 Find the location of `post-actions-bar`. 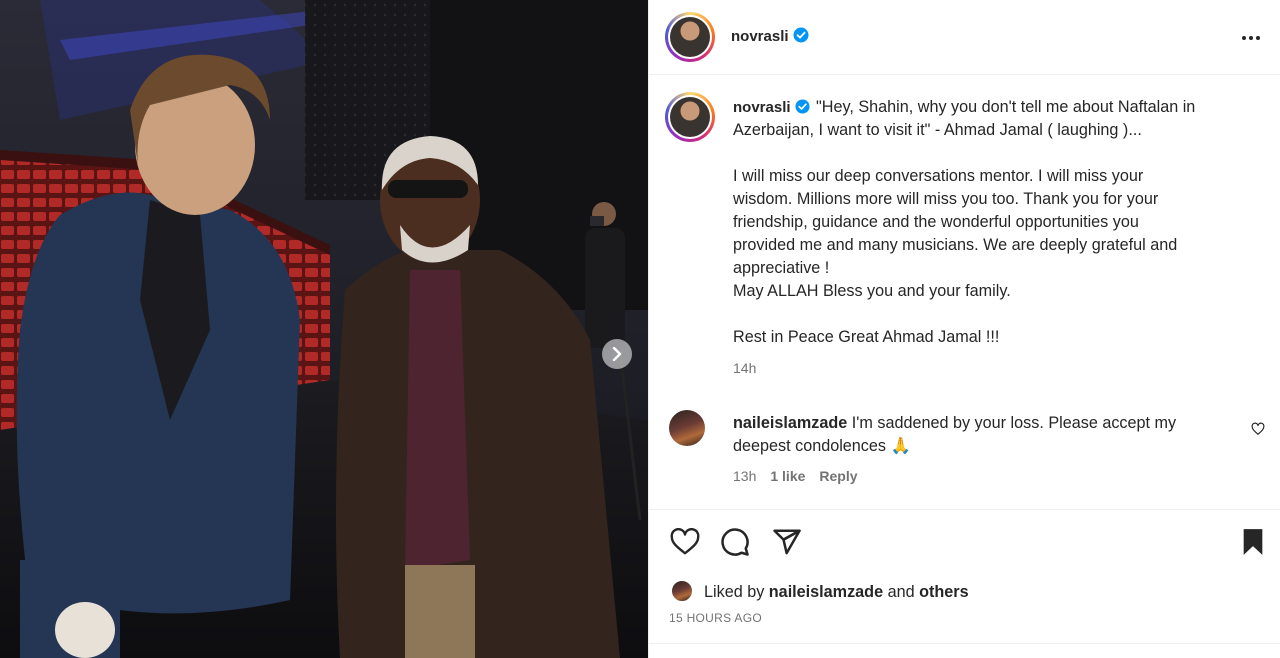

post-actions-bar is located at coordinates (964, 541).